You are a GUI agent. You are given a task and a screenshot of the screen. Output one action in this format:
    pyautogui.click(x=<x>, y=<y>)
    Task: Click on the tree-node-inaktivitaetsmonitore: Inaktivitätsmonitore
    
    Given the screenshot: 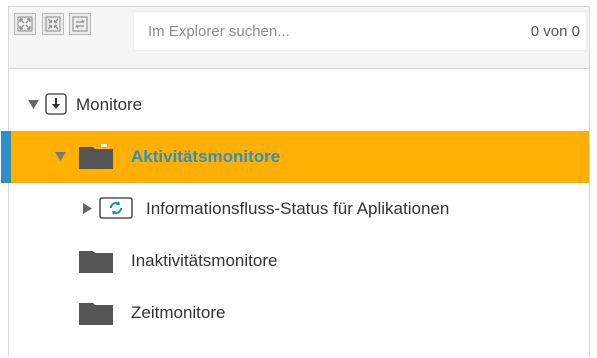 What is the action you would take?
    pyautogui.click(x=299, y=261)
    